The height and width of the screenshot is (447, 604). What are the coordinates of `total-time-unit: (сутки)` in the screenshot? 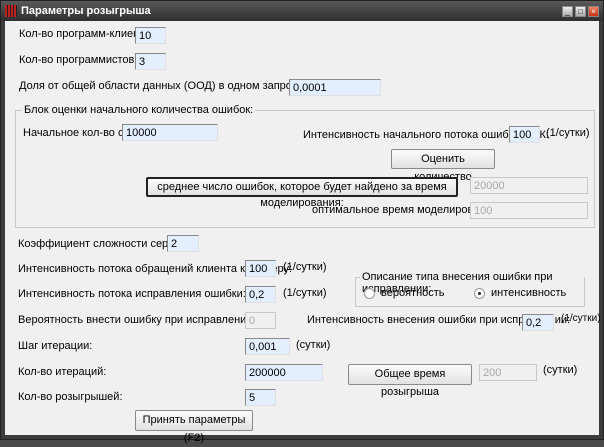 It's located at (560, 370).